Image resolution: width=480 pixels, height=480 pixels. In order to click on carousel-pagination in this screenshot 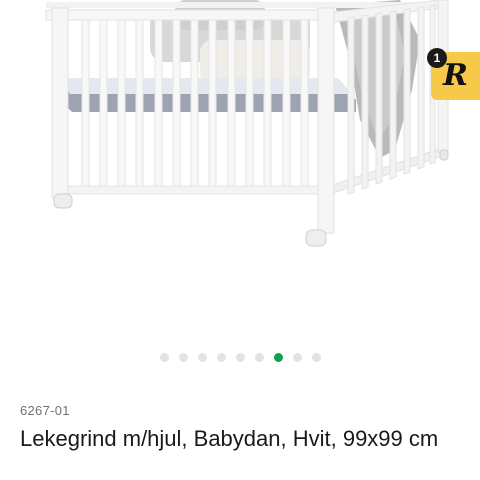, I will do `click(240, 357)`.